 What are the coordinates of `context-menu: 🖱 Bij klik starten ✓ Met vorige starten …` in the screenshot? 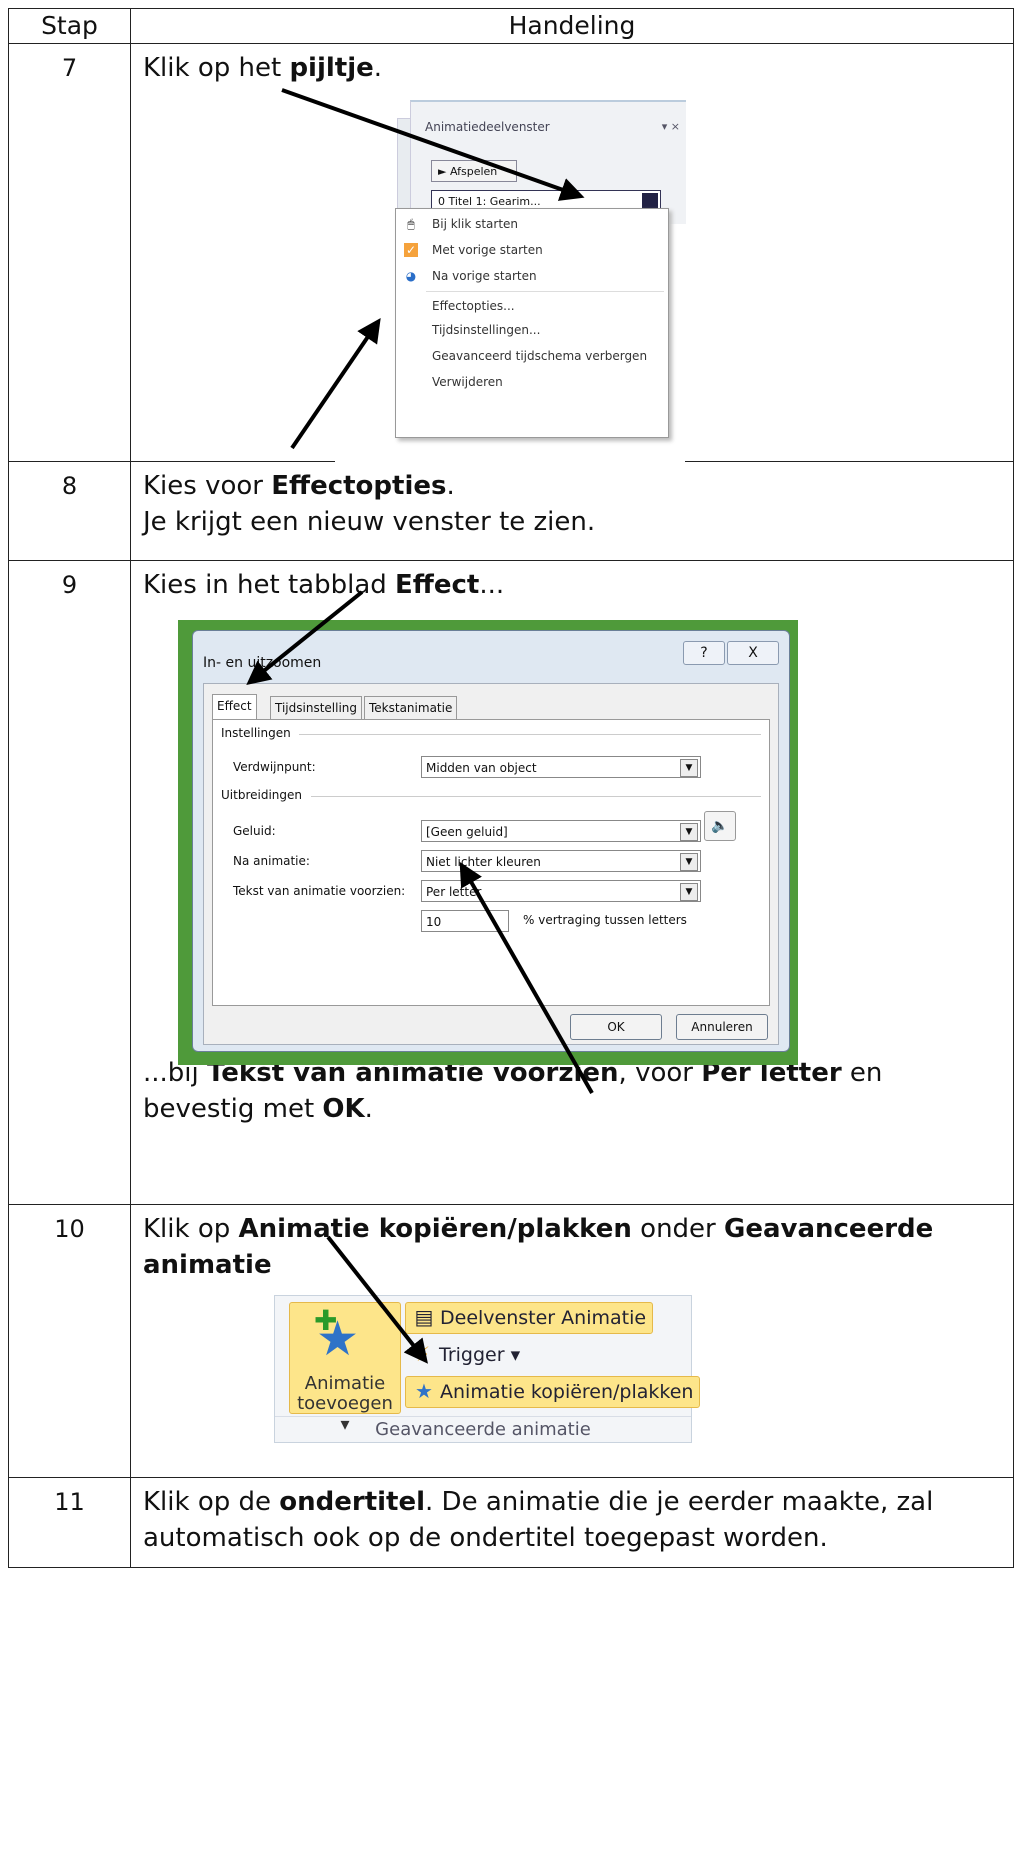 It's located at (532, 323).